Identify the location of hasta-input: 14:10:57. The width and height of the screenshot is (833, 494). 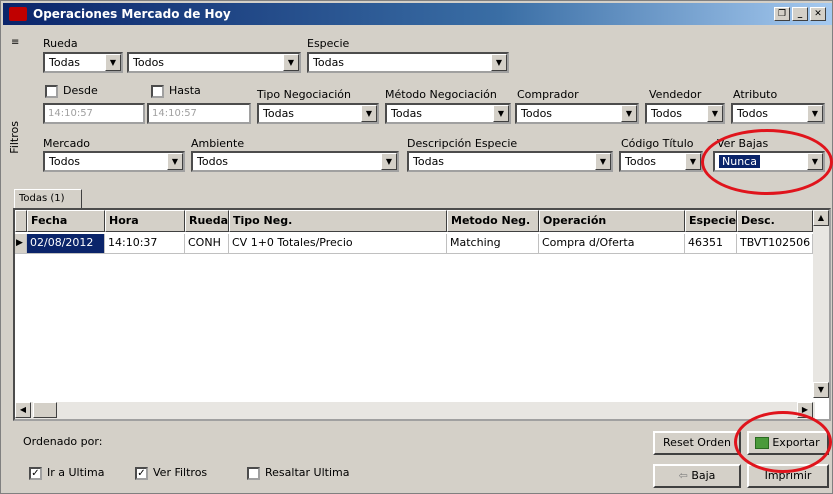
(199, 113).